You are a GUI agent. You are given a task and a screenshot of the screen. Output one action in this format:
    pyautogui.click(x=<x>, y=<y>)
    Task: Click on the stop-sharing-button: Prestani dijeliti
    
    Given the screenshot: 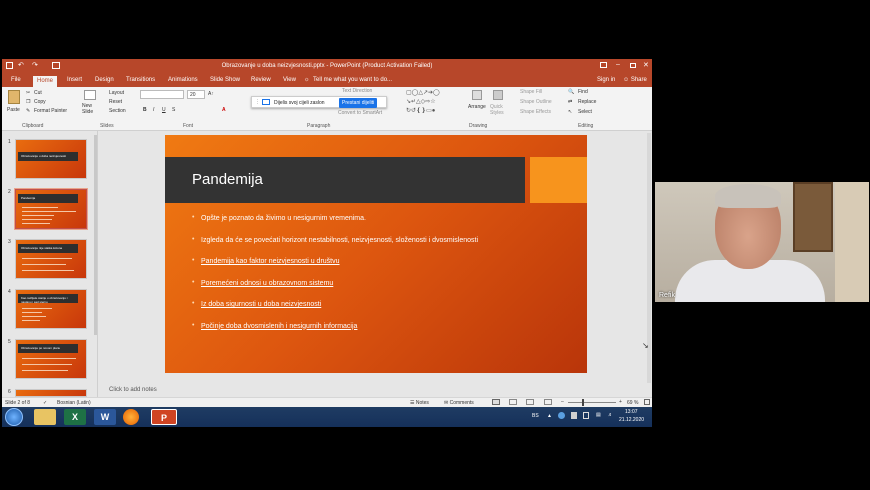 What is the action you would take?
    pyautogui.click(x=358, y=103)
    